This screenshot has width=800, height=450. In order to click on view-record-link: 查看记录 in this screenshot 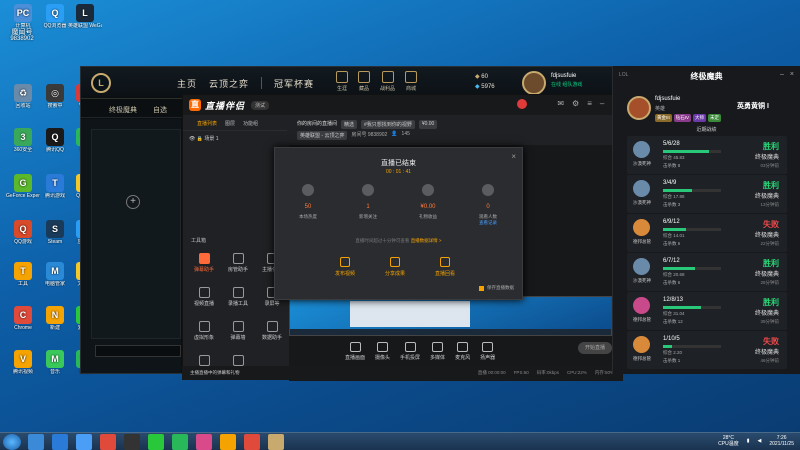, I will do `click(488, 223)`.